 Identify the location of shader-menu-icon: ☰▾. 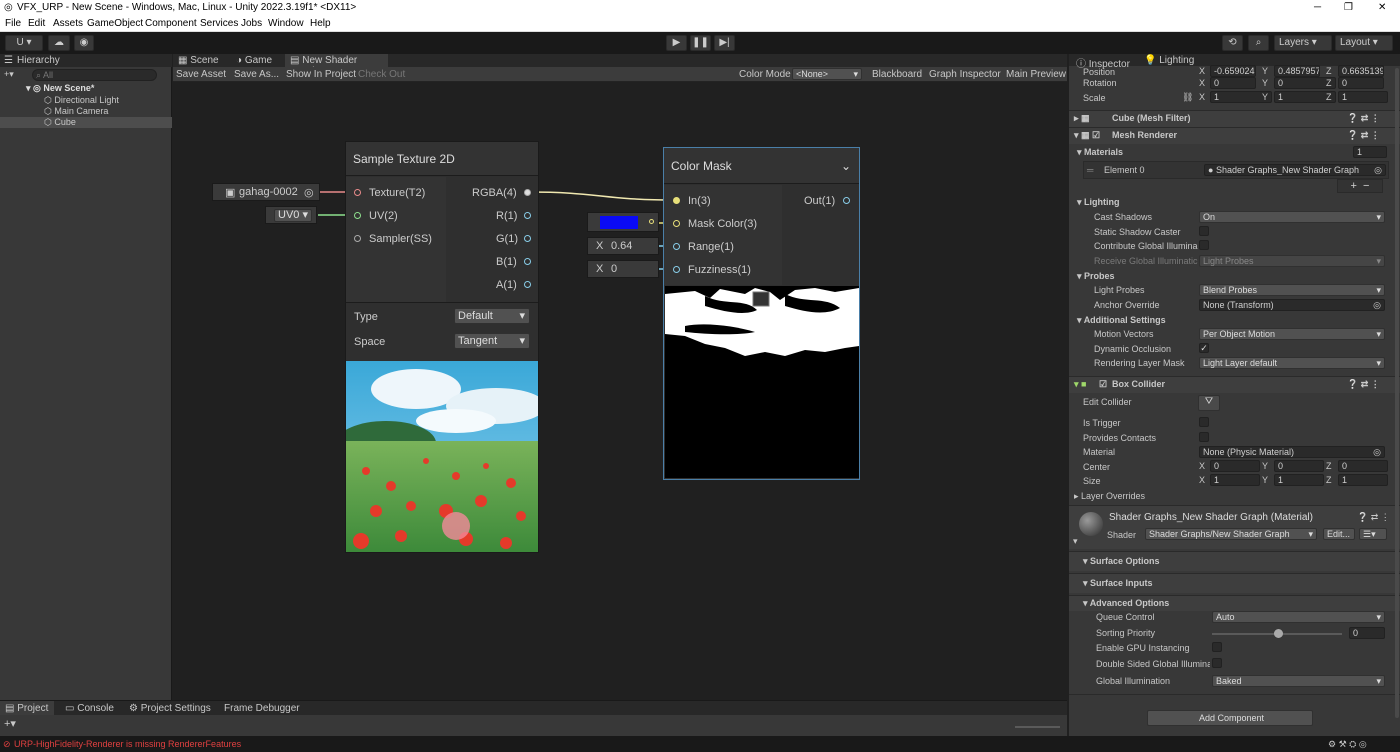
(1373, 534).